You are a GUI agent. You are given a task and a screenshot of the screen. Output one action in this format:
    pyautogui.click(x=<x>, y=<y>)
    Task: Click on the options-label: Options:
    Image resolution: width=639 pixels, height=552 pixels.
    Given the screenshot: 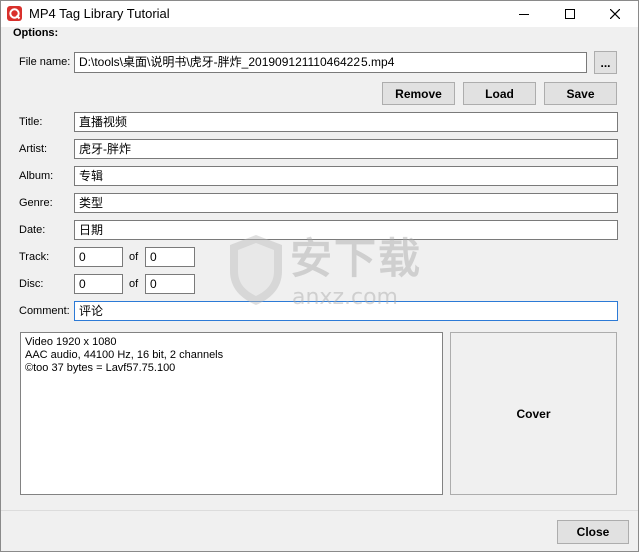 What is the action you would take?
    pyautogui.click(x=36, y=33)
    